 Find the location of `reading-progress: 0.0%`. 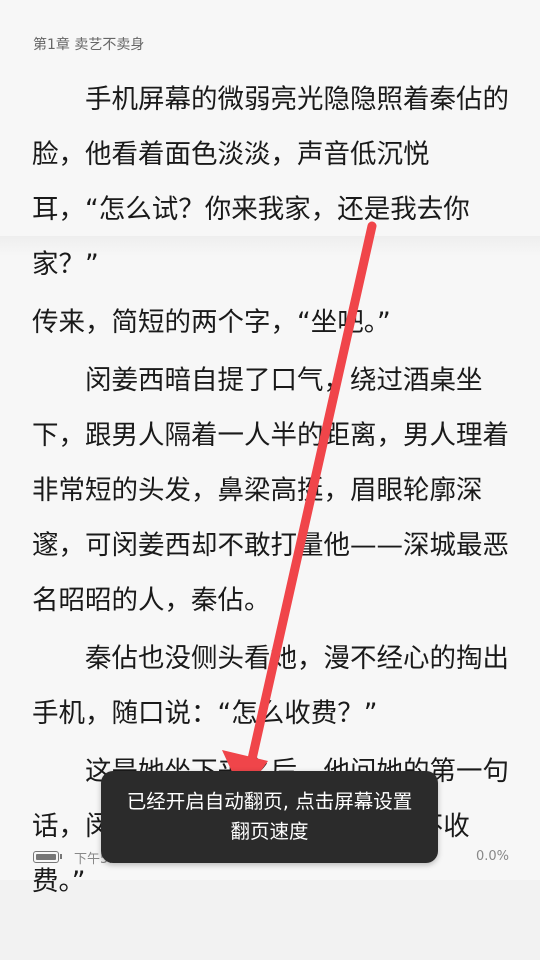

reading-progress: 0.0% is located at coordinates (492, 856).